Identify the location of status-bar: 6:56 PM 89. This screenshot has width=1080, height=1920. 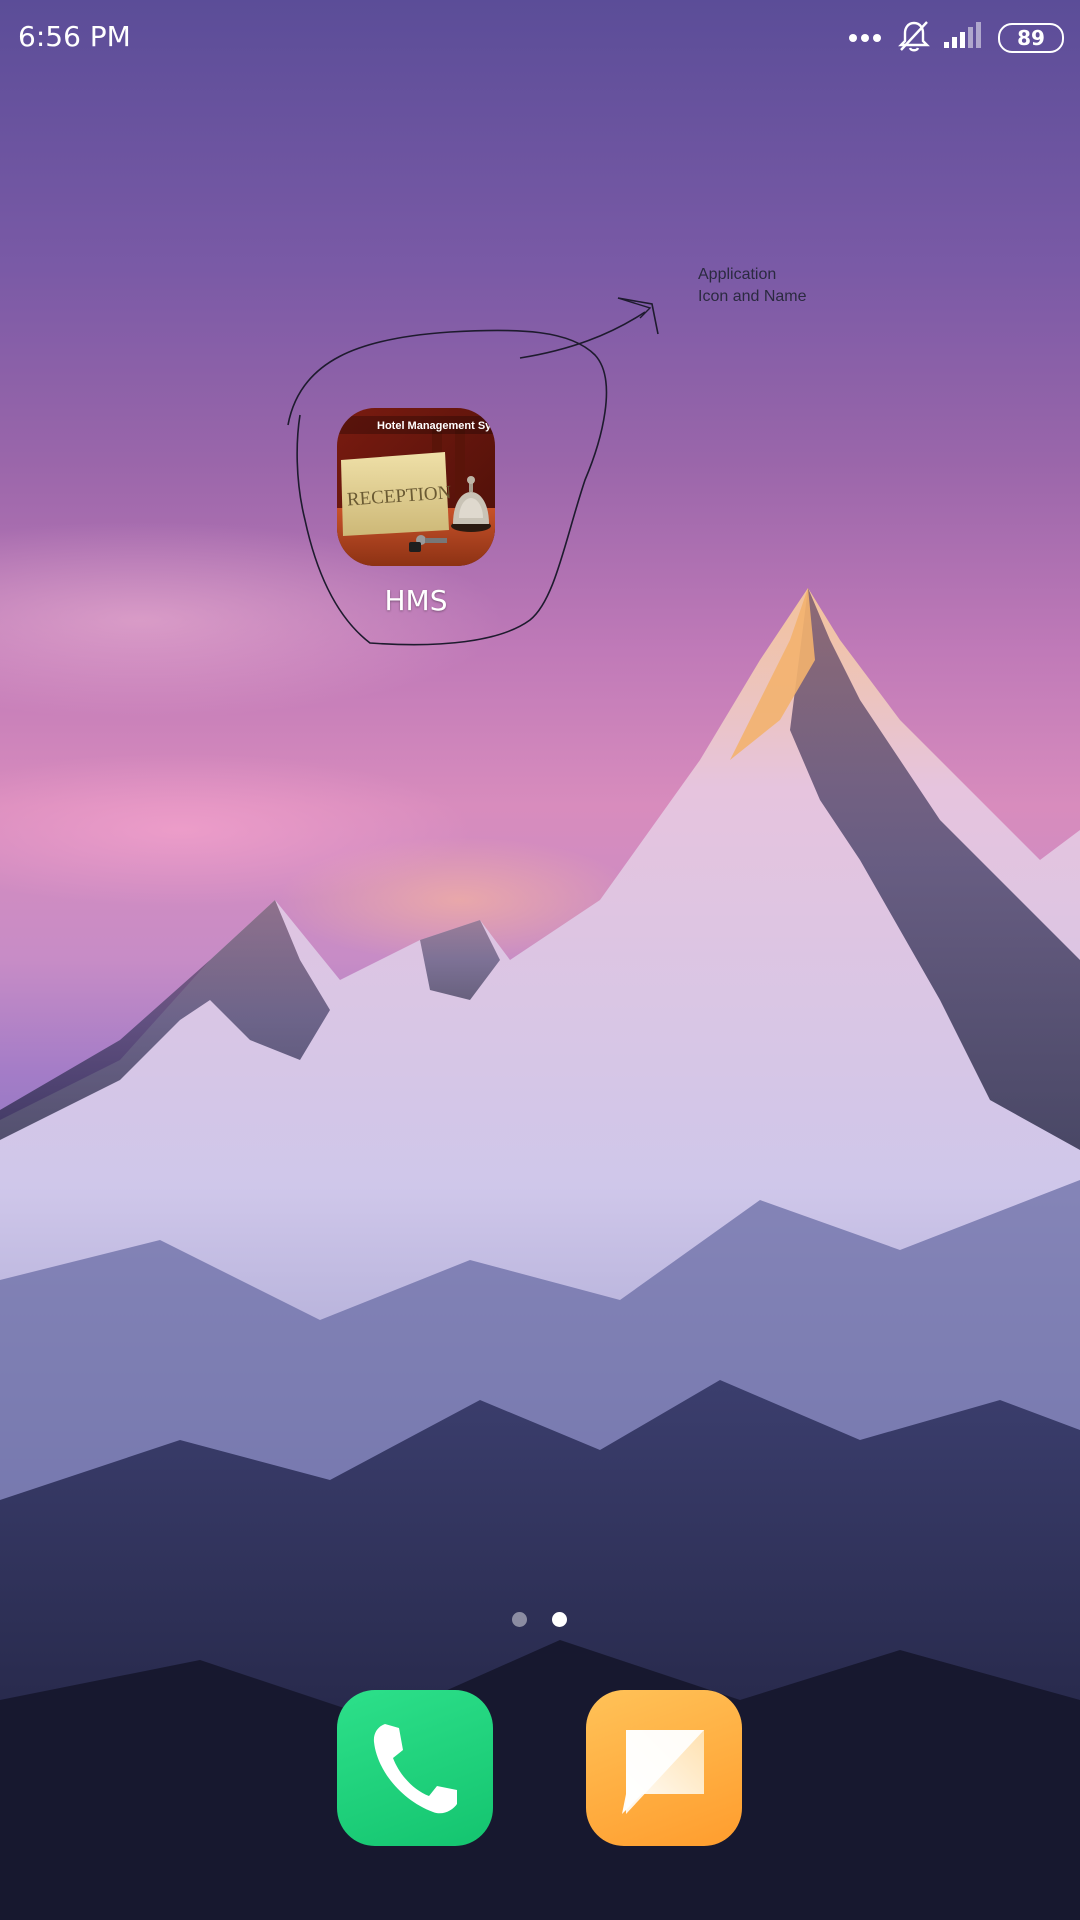
(540, 40).